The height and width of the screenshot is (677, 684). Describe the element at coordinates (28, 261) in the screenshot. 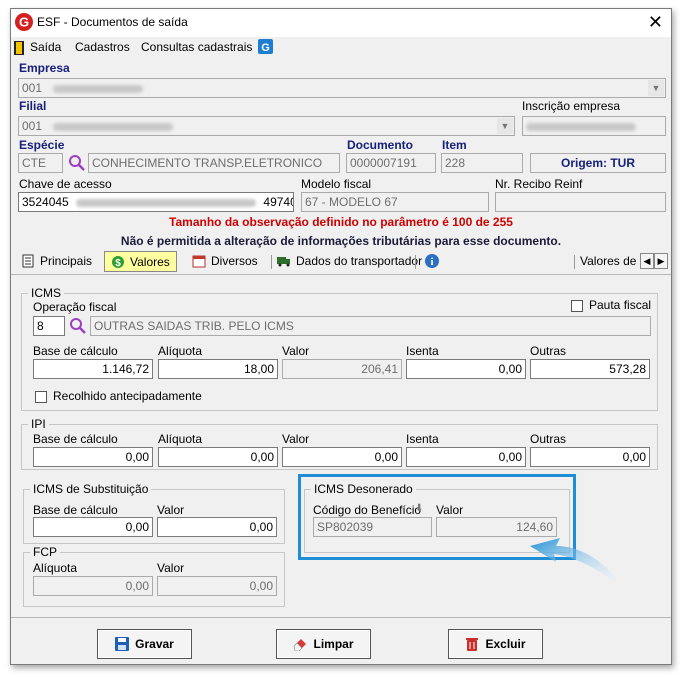

I see `document-icon` at that location.